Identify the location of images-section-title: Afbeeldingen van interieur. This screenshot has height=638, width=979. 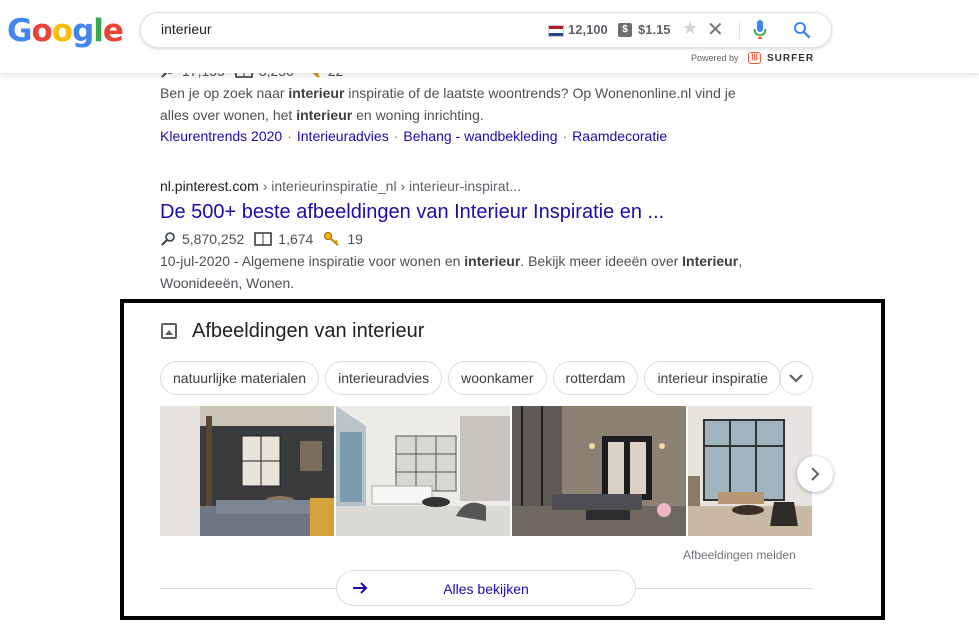
(308, 331).